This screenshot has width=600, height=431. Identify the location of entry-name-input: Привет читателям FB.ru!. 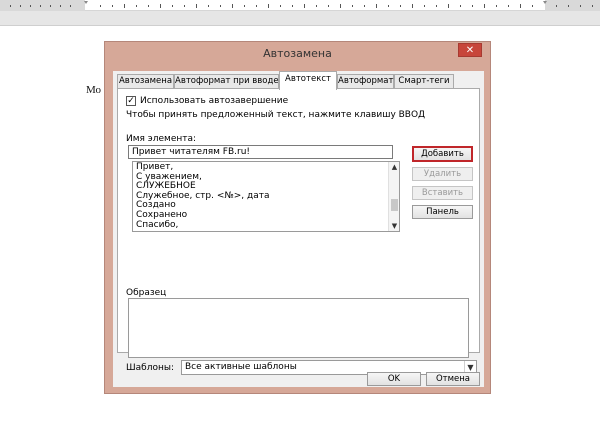
(260, 152).